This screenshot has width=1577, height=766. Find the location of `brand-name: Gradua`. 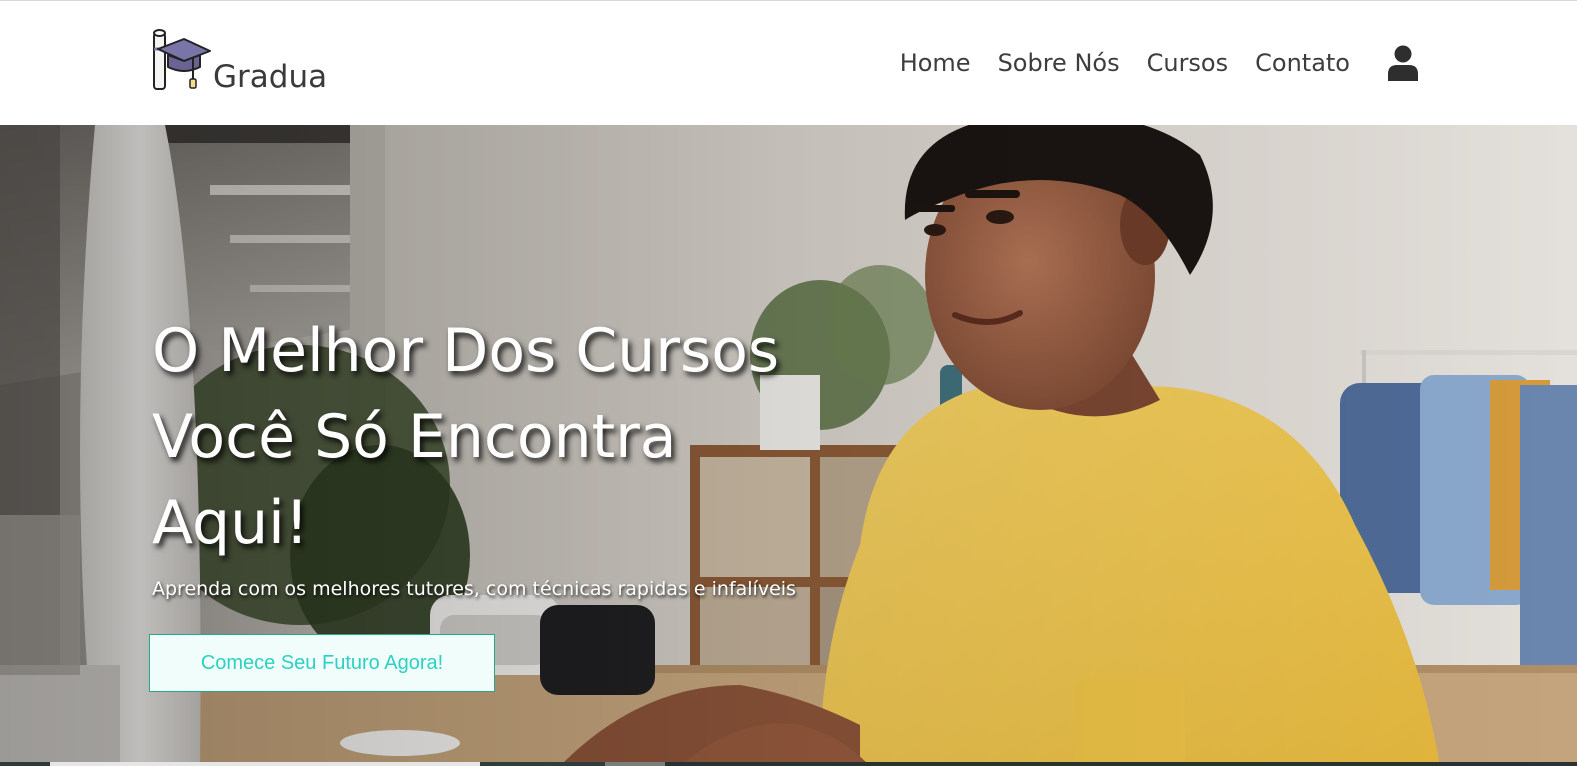

brand-name: Gradua is located at coordinates (270, 77).